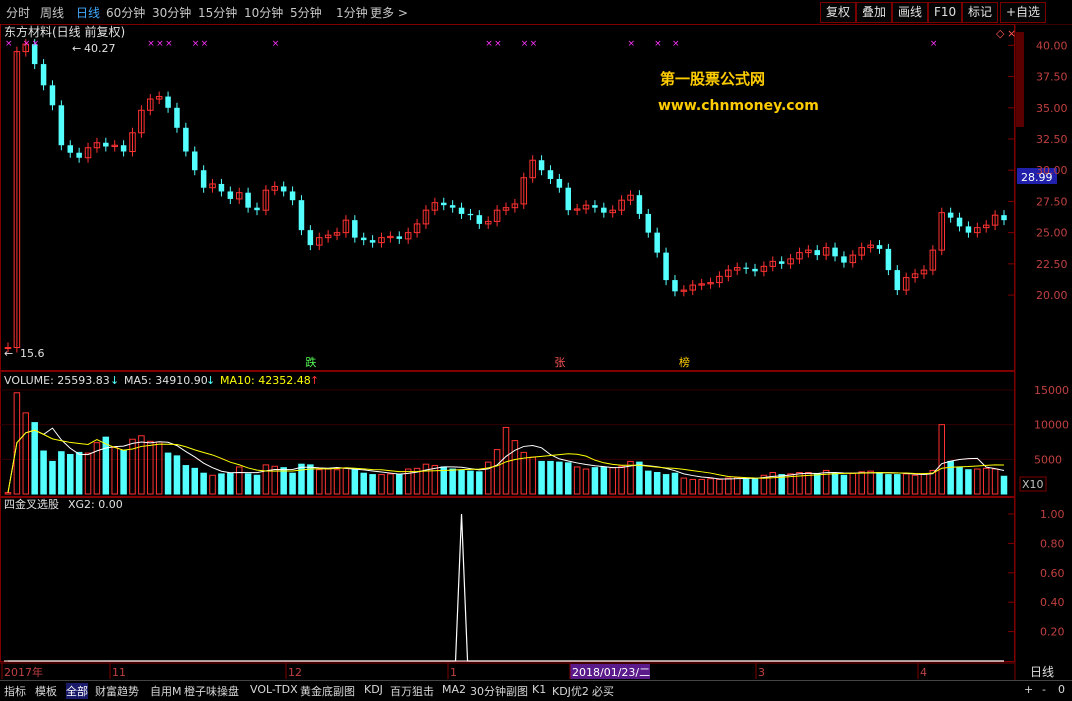 The height and width of the screenshot is (701, 1072). I want to click on indicator-tab: 百万狙击, so click(412, 691).